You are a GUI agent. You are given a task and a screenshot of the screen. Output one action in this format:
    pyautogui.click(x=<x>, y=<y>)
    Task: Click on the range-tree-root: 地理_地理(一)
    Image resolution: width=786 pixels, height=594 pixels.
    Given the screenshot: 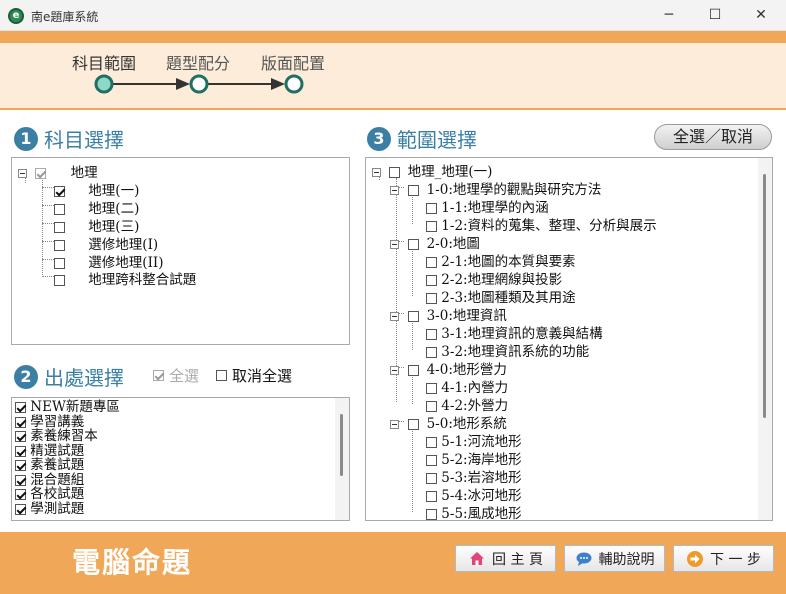 What is the action you would take?
    pyautogui.click(x=432, y=170)
    